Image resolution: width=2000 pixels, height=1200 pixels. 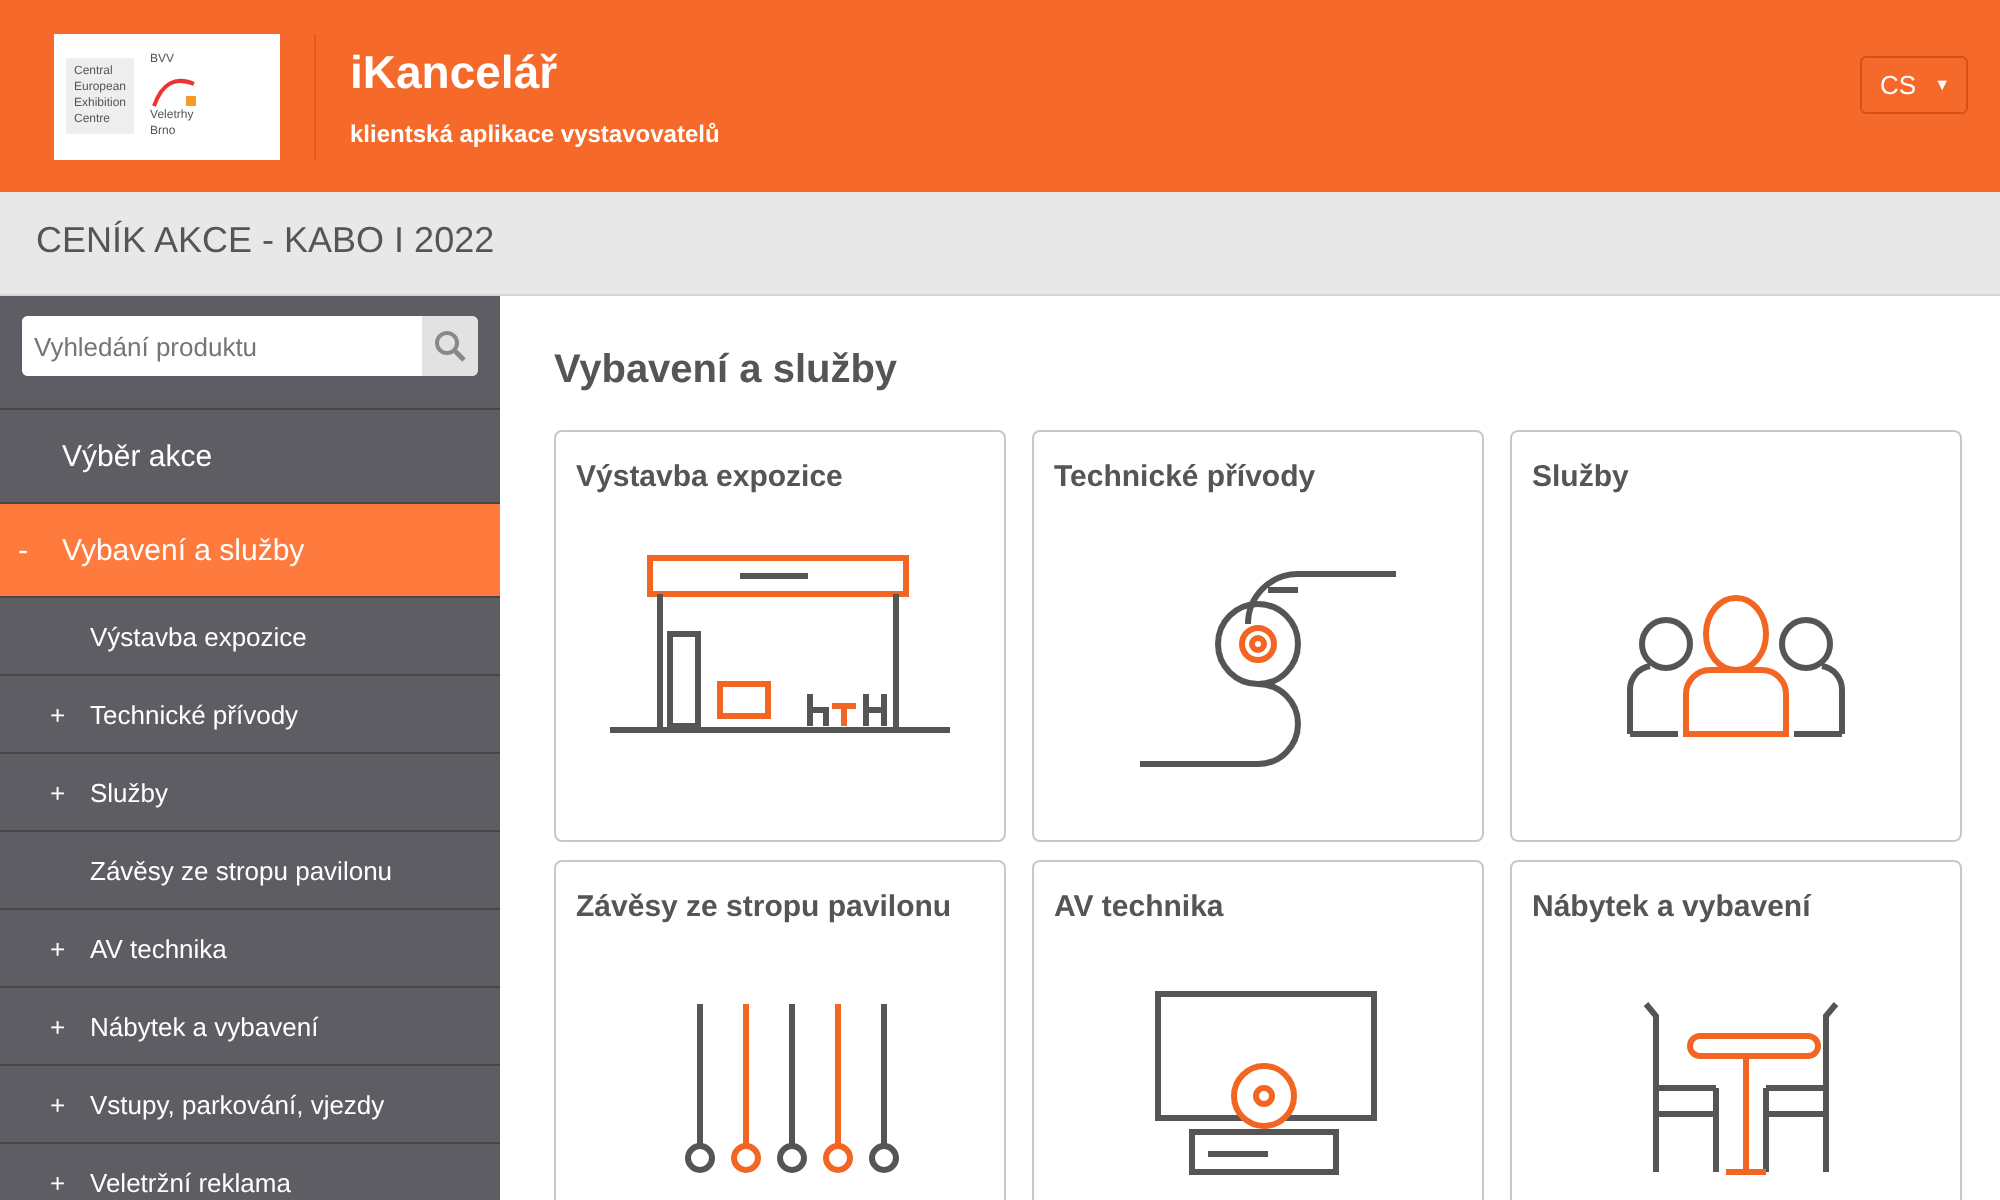 What do you see at coordinates (1736, 636) in the screenshot?
I see `category-card: Služby` at bounding box center [1736, 636].